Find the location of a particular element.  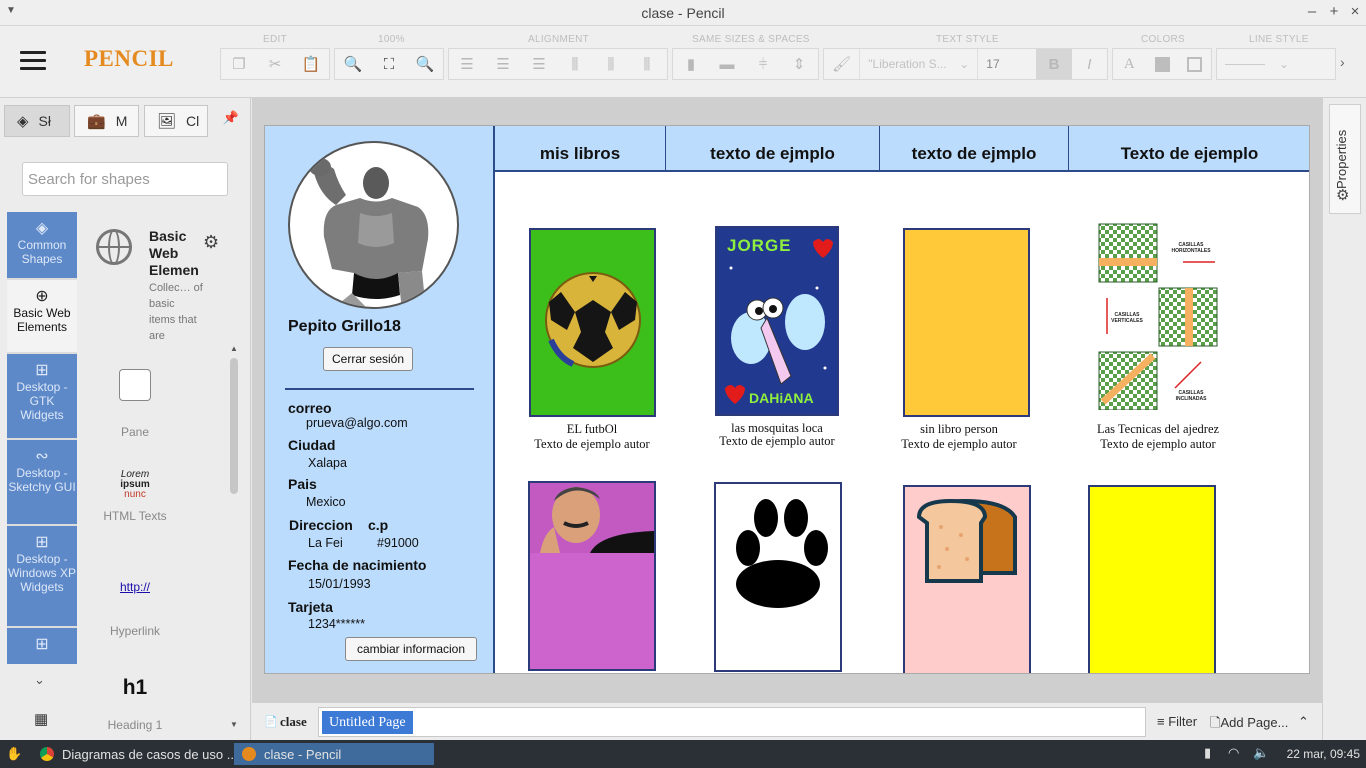

profile-avatar is located at coordinates (373, 225).